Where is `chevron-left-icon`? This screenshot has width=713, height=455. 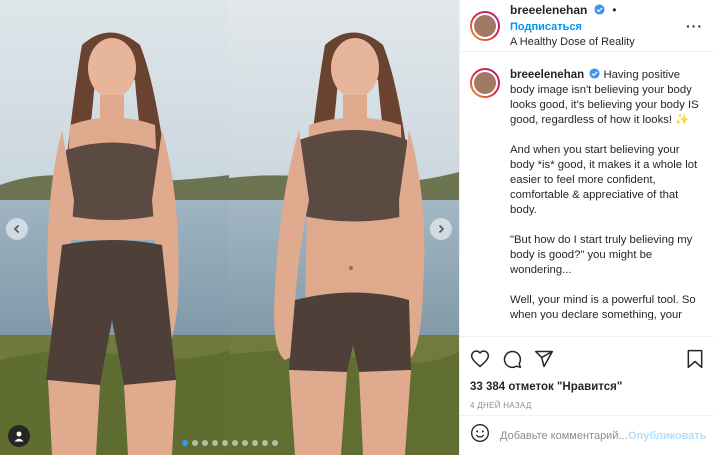 chevron-left-icon is located at coordinates (16, 229).